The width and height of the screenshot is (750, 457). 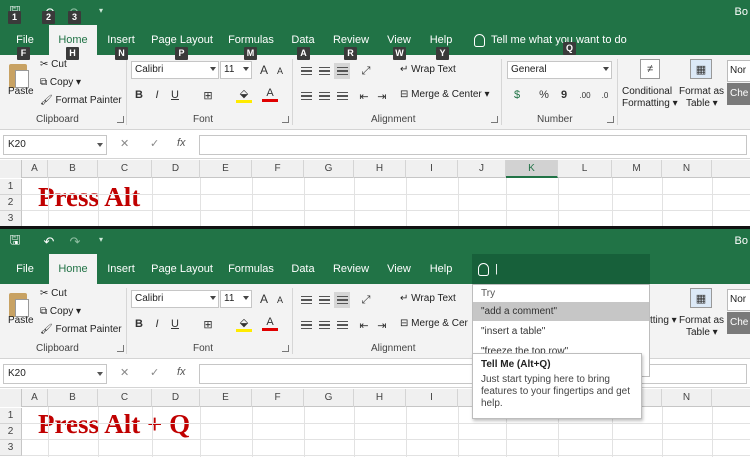 I want to click on column-header: K, so click(x=532, y=169).